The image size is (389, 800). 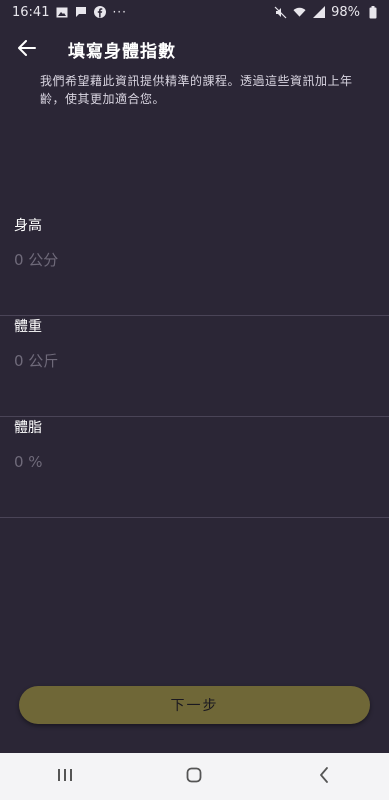 What do you see at coordinates (194, 50) in the screenshot?
I see `header: 填寫身體指數` at bounding box center [194, 50].